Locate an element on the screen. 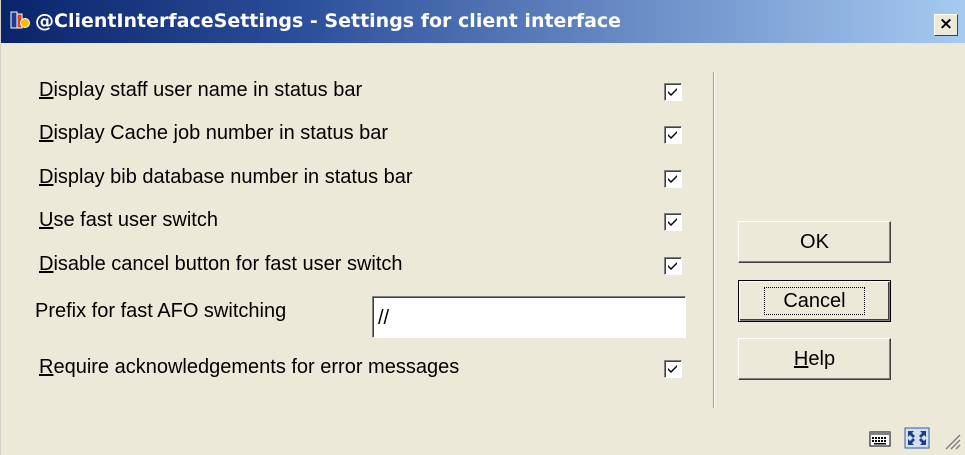 This screenshot has width=965, height=455. prefix-label: Prefix for fast AFO switching is located at coordinates (161, 311).